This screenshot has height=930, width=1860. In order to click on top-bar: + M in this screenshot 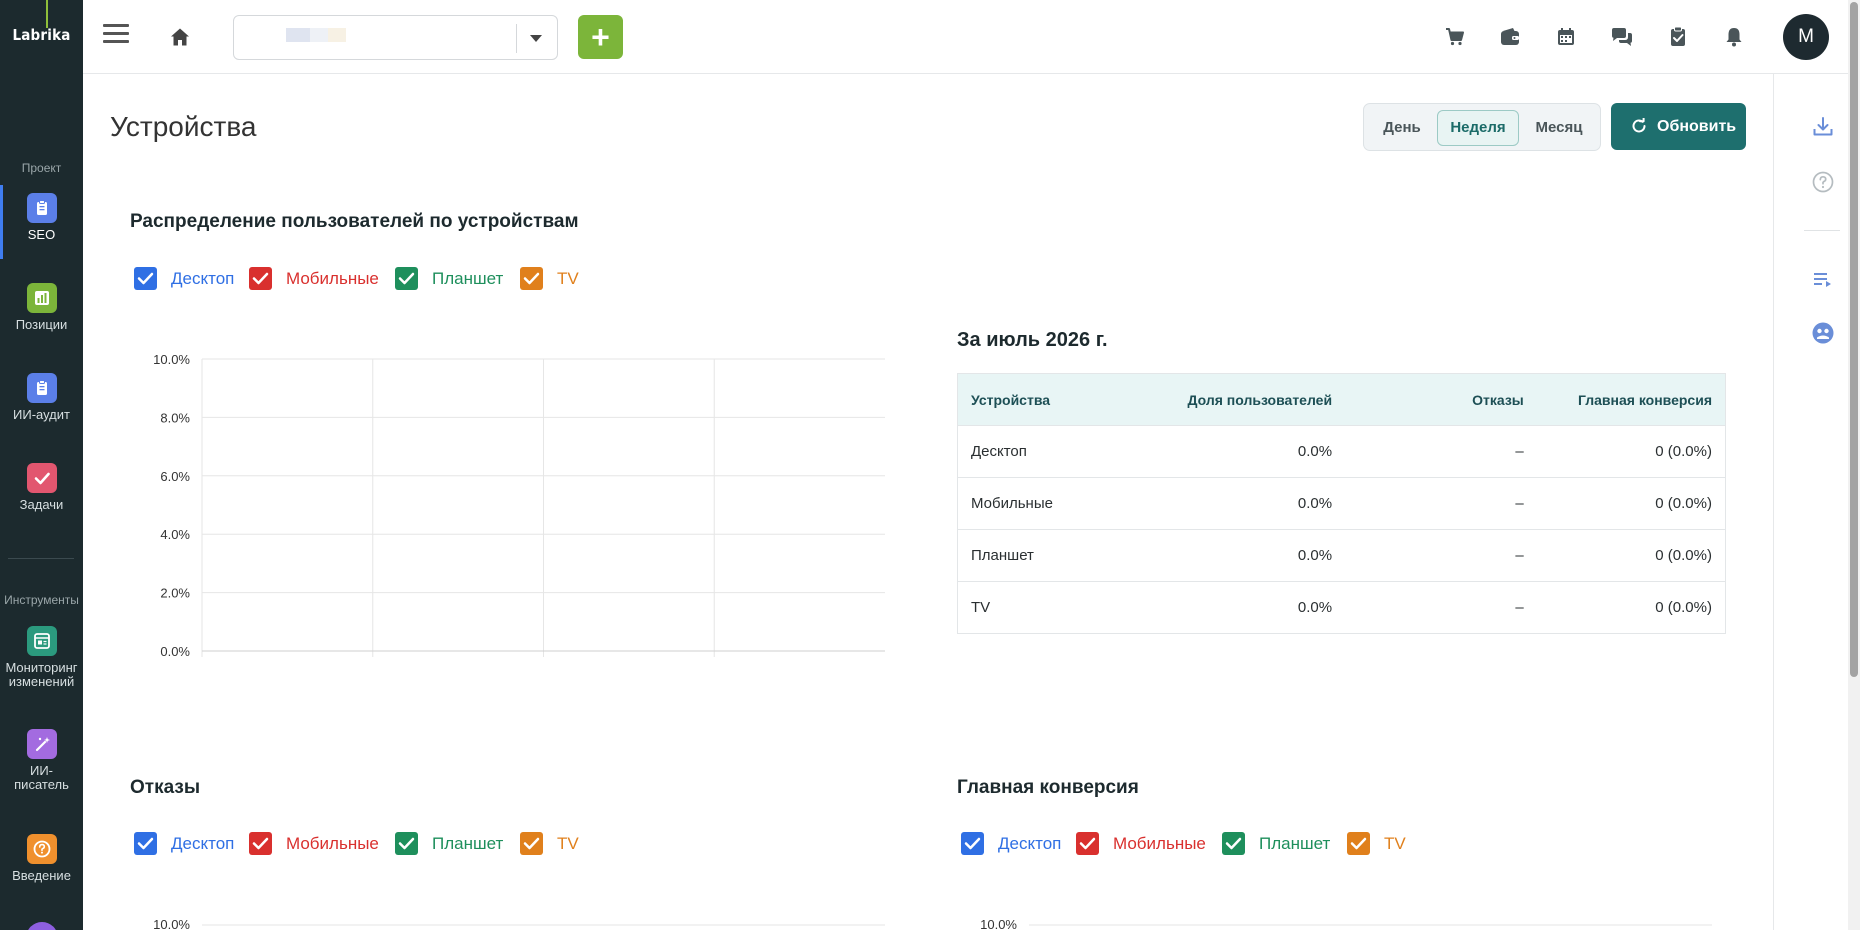, I will do `click(971, 37)`.